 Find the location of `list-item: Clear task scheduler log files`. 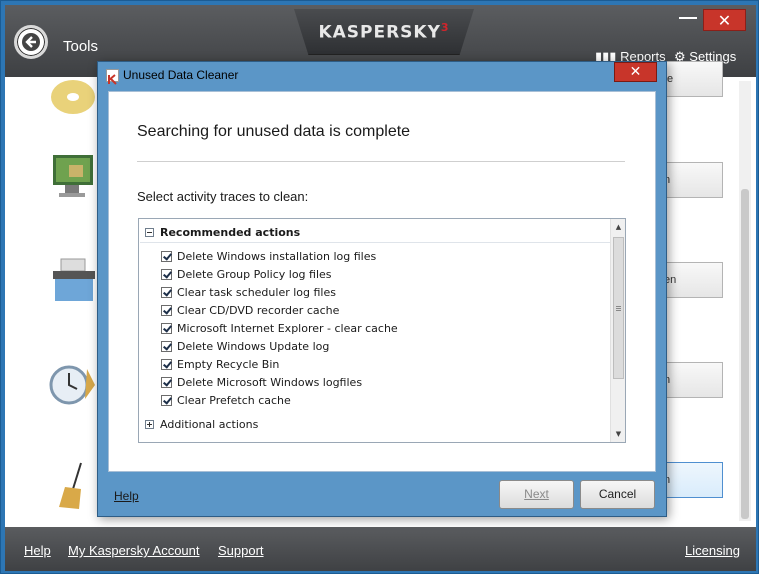

list-item: Clear task scheduler log files is located at coordinates (248, 293).